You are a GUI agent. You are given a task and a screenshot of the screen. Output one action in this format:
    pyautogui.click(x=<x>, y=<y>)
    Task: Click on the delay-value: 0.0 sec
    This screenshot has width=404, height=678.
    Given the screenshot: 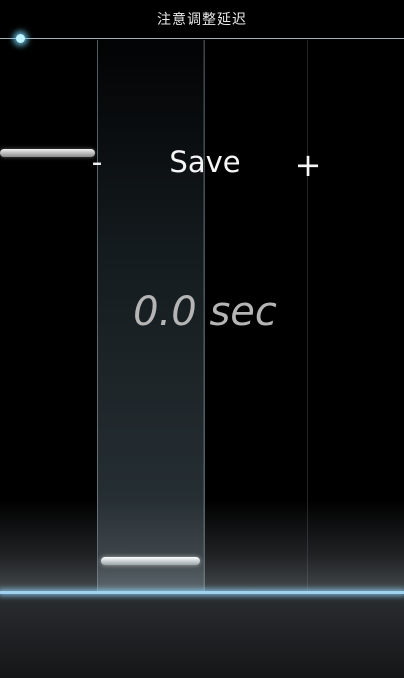 What is the action you would take?
    pyautogui.click(x=205, y=312)
    